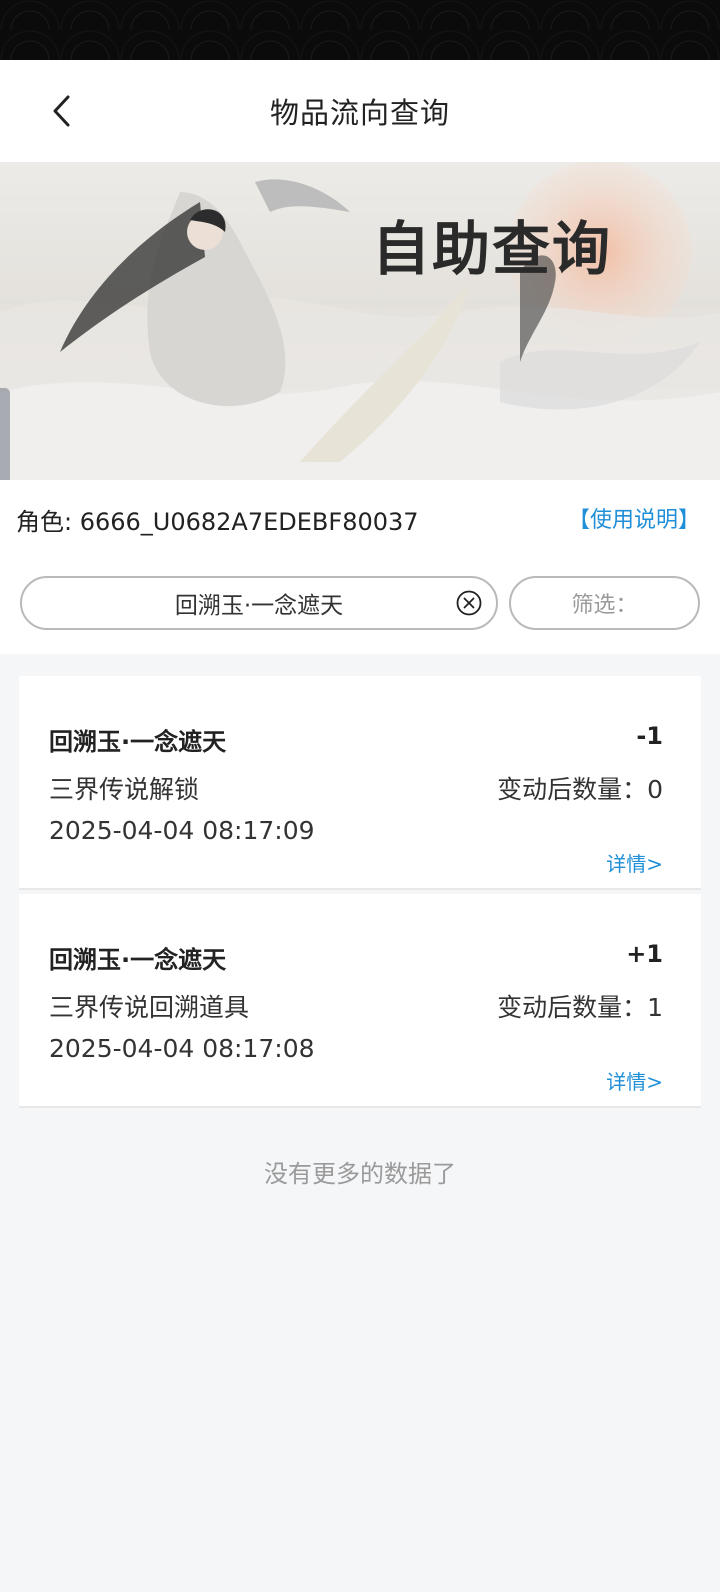  I want to click on help-link: 【使用说明】, so click(634, 518).